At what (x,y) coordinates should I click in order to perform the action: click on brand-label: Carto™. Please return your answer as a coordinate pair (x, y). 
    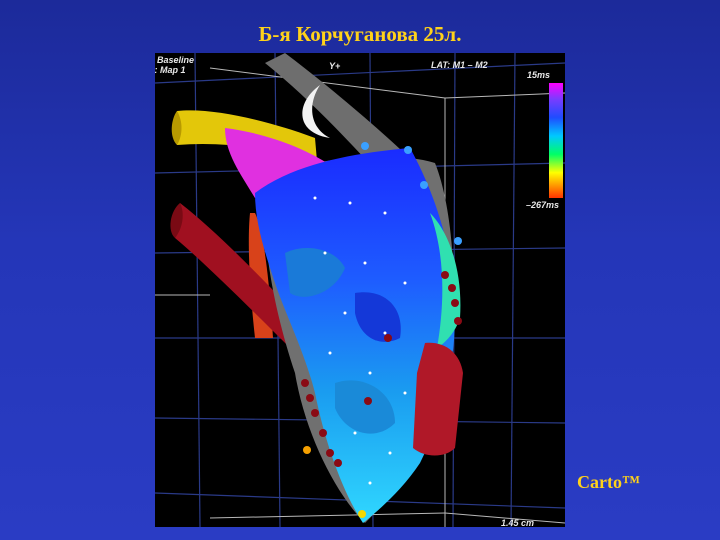
    Looking at the image, I should click on (608, 482).